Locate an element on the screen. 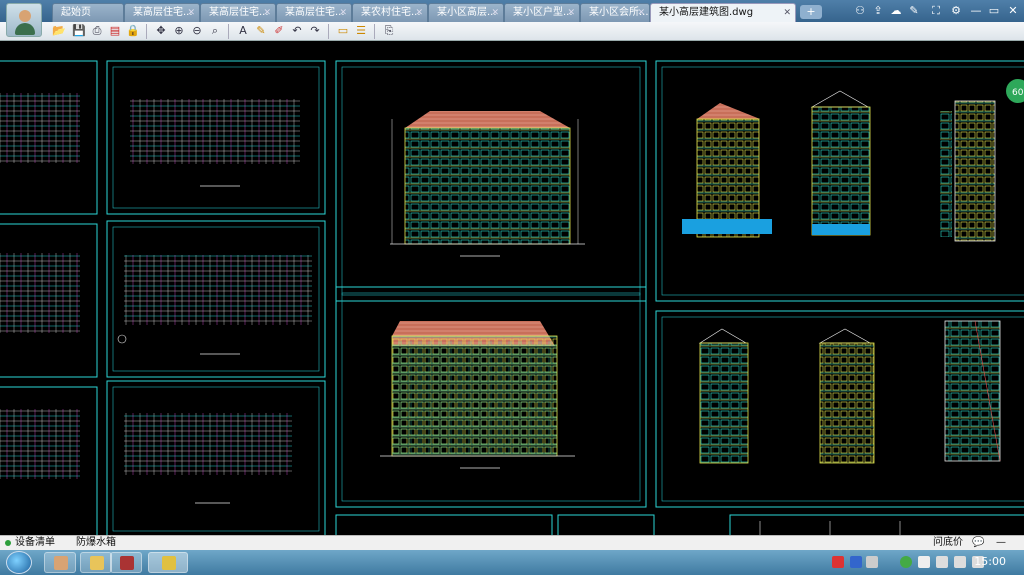  tab-drawing-2: 某高层住宅... ✕ is located at coordinates (238, 12).